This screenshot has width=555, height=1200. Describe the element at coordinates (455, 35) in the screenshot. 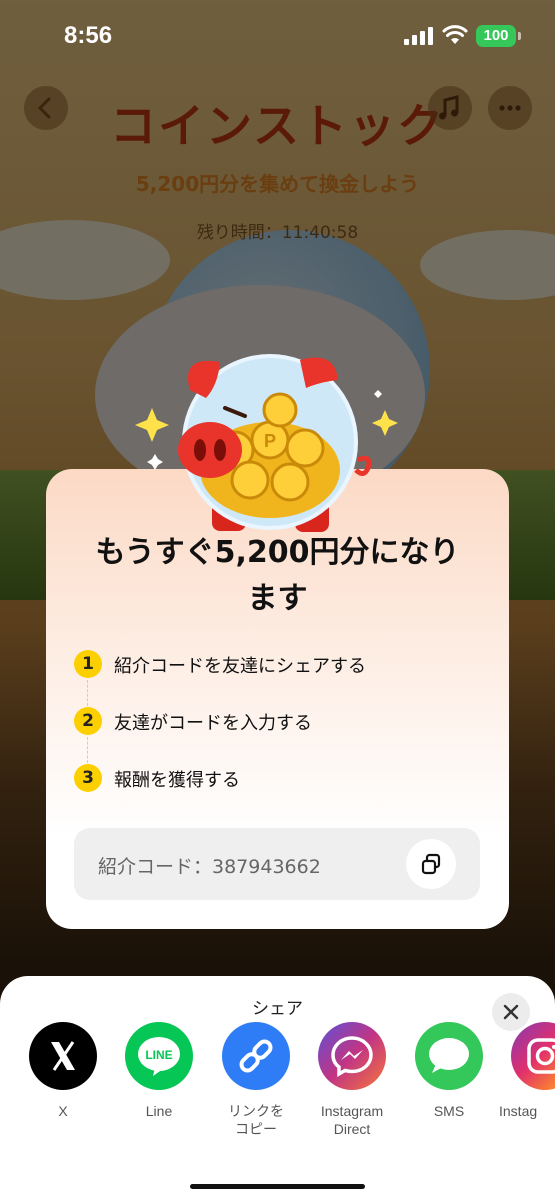

I see `wifi-icon` at that location.